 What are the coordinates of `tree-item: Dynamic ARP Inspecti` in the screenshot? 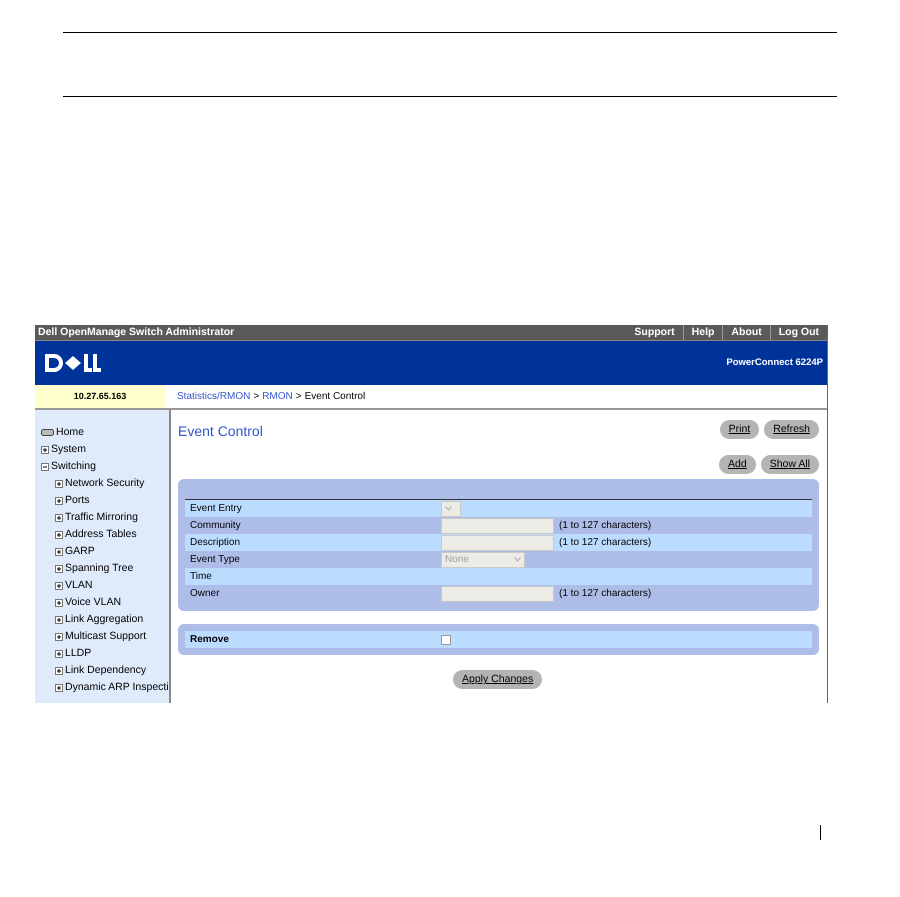 It's located at (117, 688).